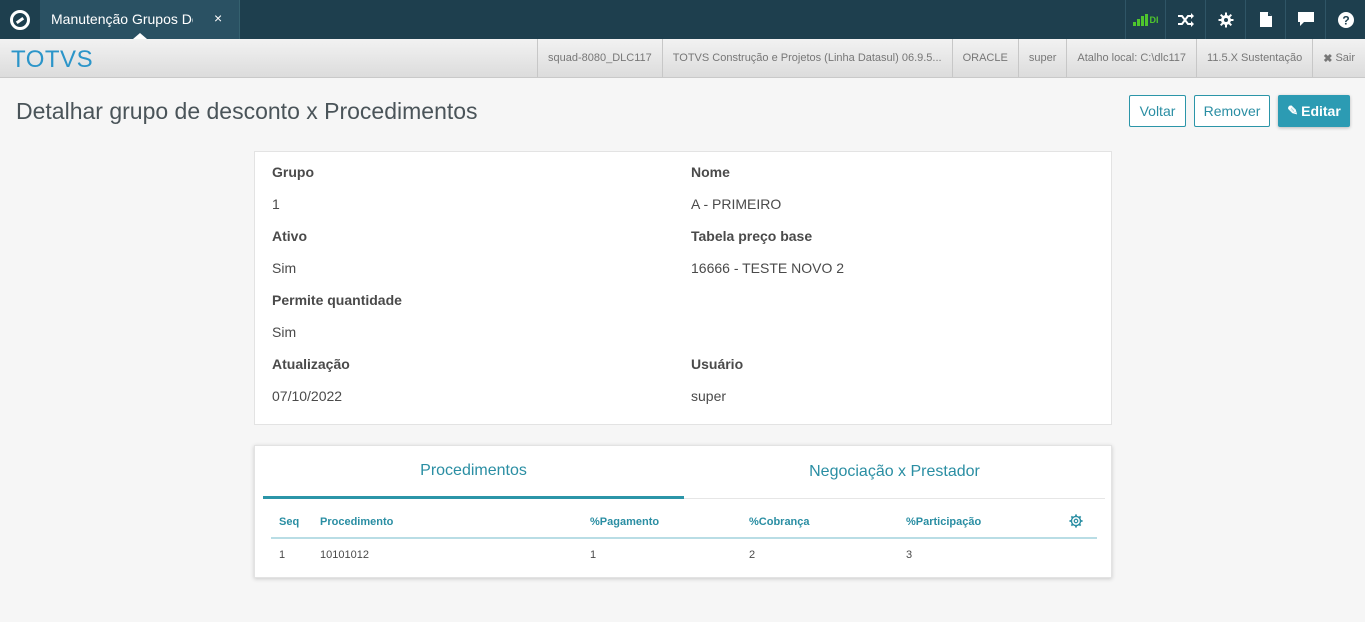 The width and height of the screenshot is (1365, 622). What do you see at coordinates (1131, 58) in the screenshot?
I see `info-item-shortcut: Atalho local: C:\dlc117` at bounding box center [1131, 58].